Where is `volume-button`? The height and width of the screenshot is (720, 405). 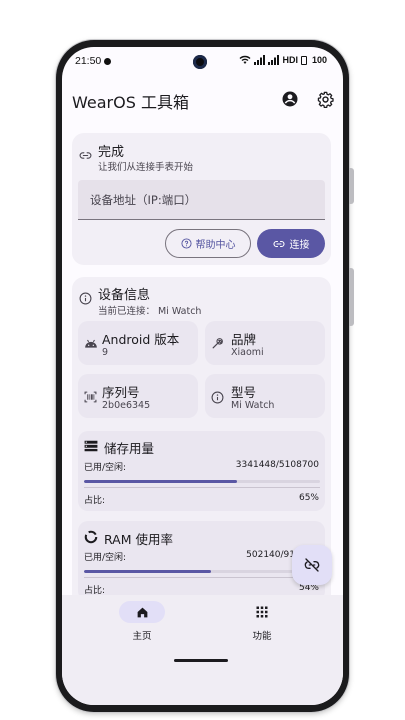
volume-button is located at coordinates (351, 186).